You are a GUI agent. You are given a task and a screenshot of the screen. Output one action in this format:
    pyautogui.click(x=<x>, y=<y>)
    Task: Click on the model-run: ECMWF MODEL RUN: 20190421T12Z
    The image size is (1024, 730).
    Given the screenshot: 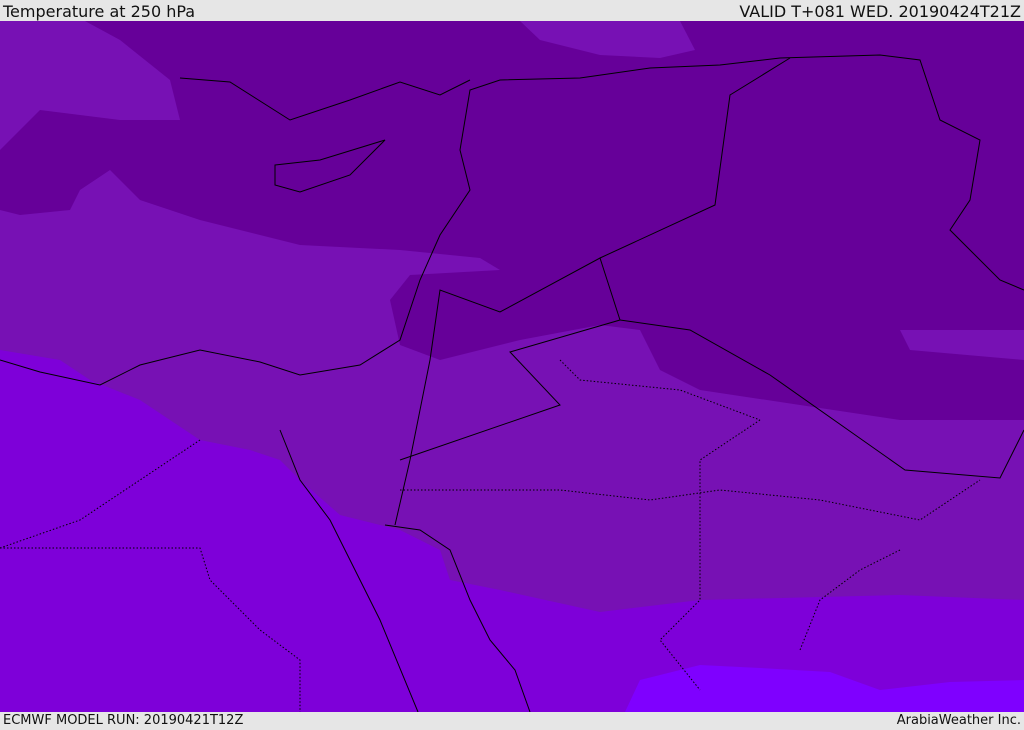 What is the action you would take?
    pyautogui.click(x=123, y=720)
    